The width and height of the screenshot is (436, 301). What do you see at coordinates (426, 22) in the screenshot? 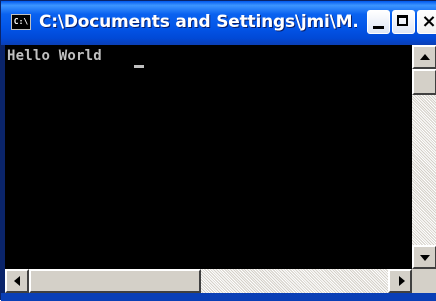
I see `close-button: ×` at bounding box center [426, 22].